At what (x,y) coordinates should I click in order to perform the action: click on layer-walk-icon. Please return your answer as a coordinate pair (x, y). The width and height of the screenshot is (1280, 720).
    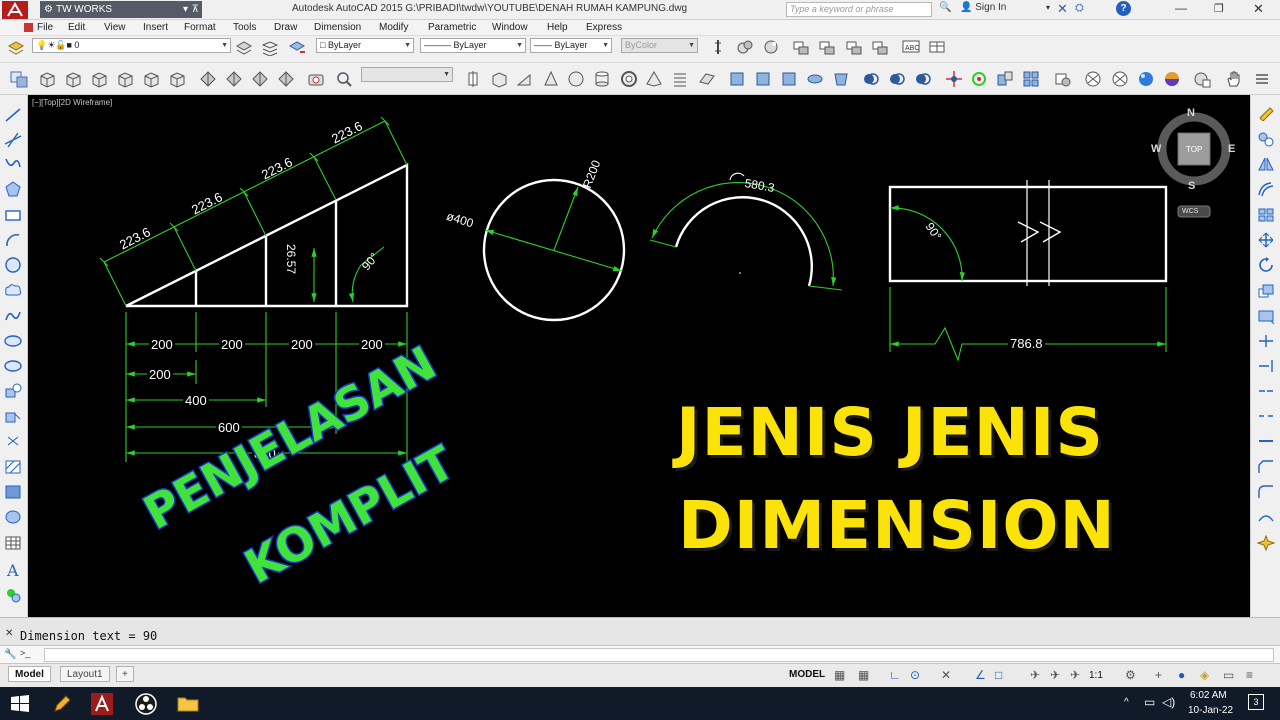
    Looking at the image, I should click on (19, 79).